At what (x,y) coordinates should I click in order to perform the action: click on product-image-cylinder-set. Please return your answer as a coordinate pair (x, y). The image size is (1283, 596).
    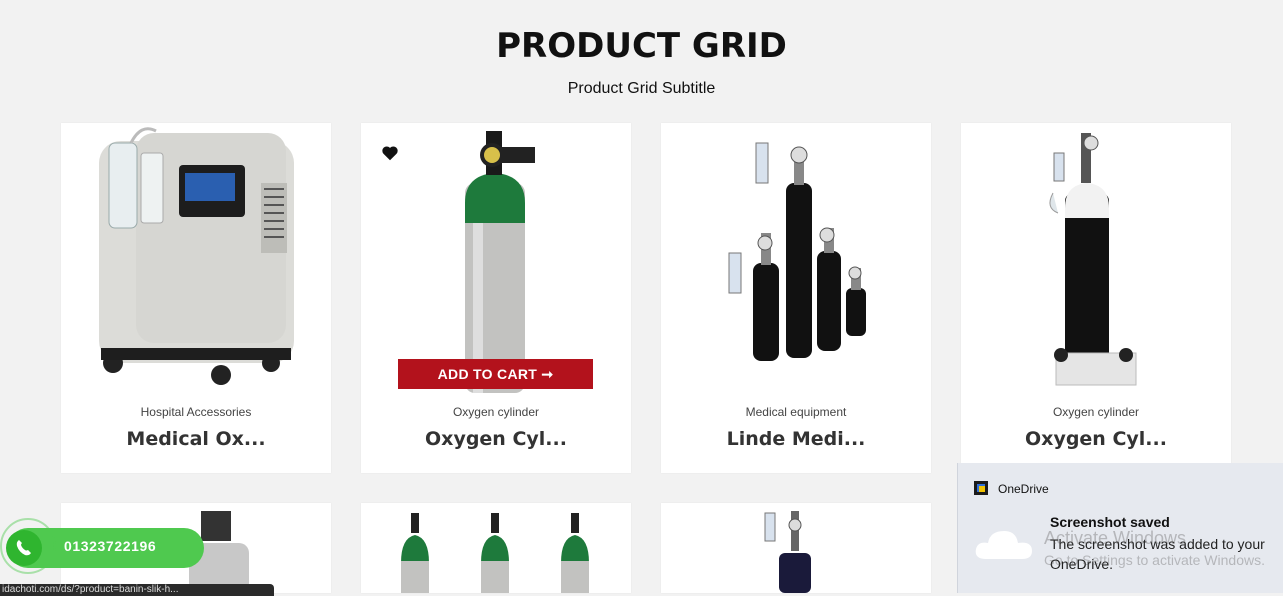
    Looking at the image, I should click on (796, 258).